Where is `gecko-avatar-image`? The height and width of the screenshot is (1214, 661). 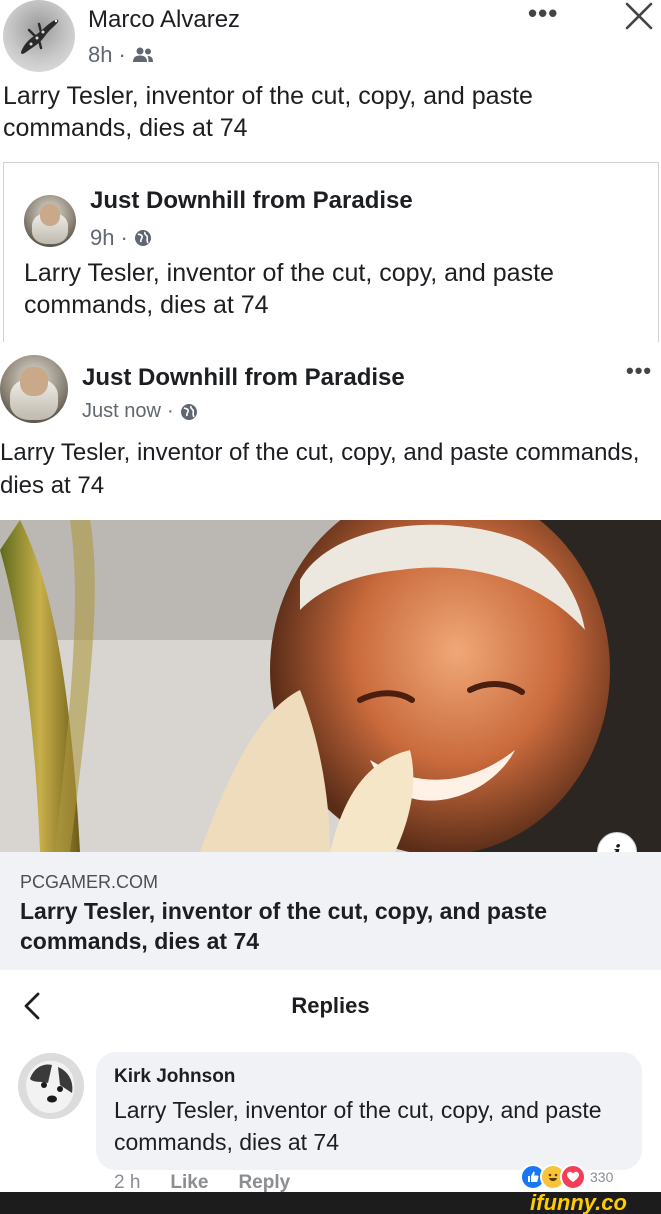 gecko-avatar-image is located at coordinates (40, 36).